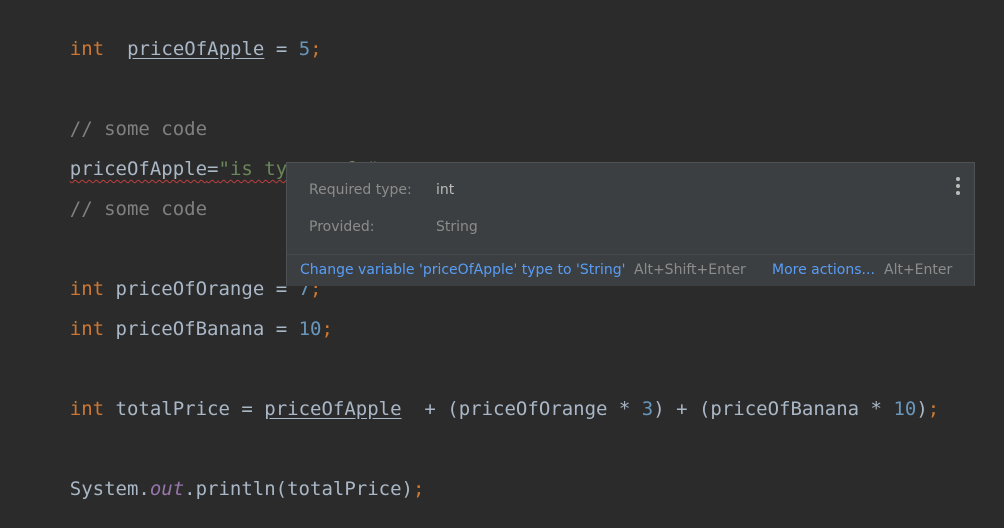 This screenshot has height=528, width=1004. I want to click on required-type-value: int, so click(445, 190).